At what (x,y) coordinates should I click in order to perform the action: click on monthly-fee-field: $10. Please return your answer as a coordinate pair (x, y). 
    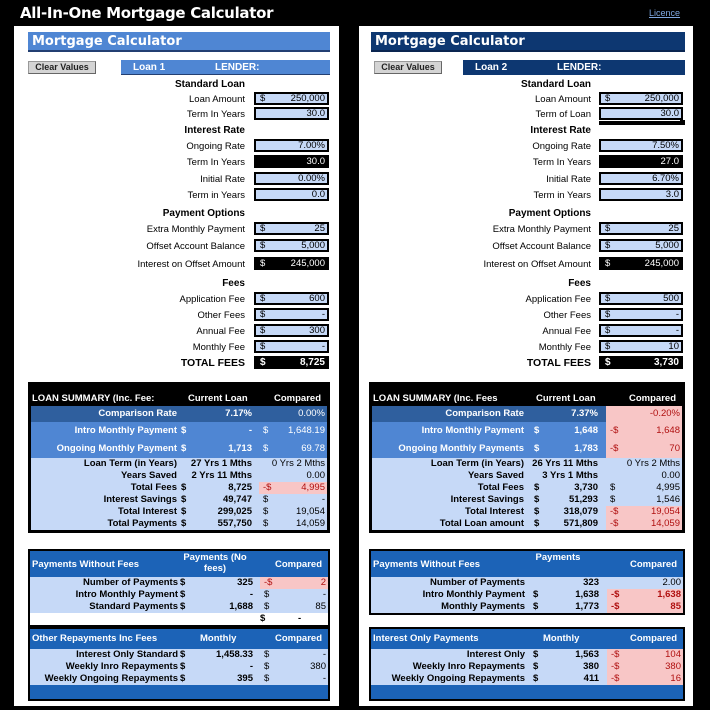
    Looking at the image, I should click on (641, 346).